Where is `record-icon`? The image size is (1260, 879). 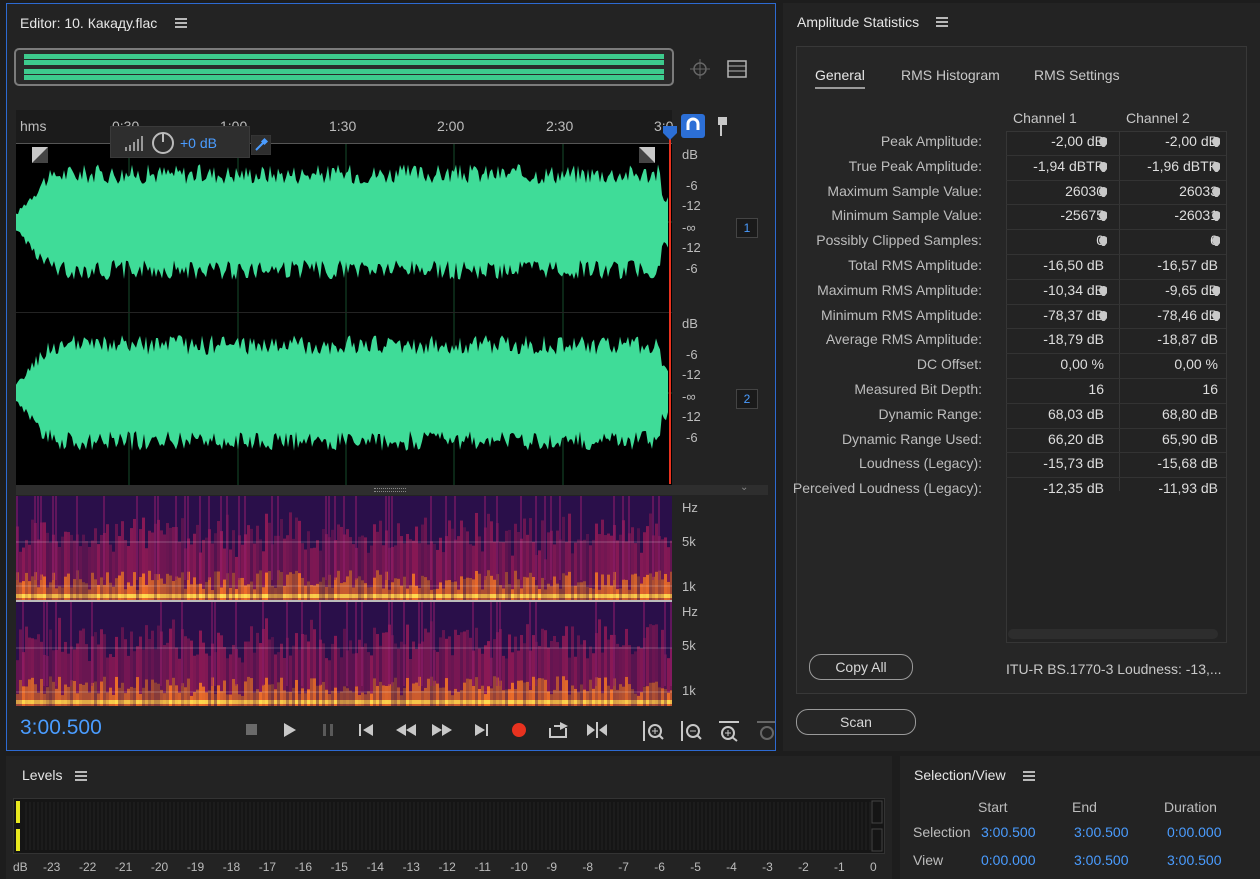 record-icon is located at coordinates (519, 730).